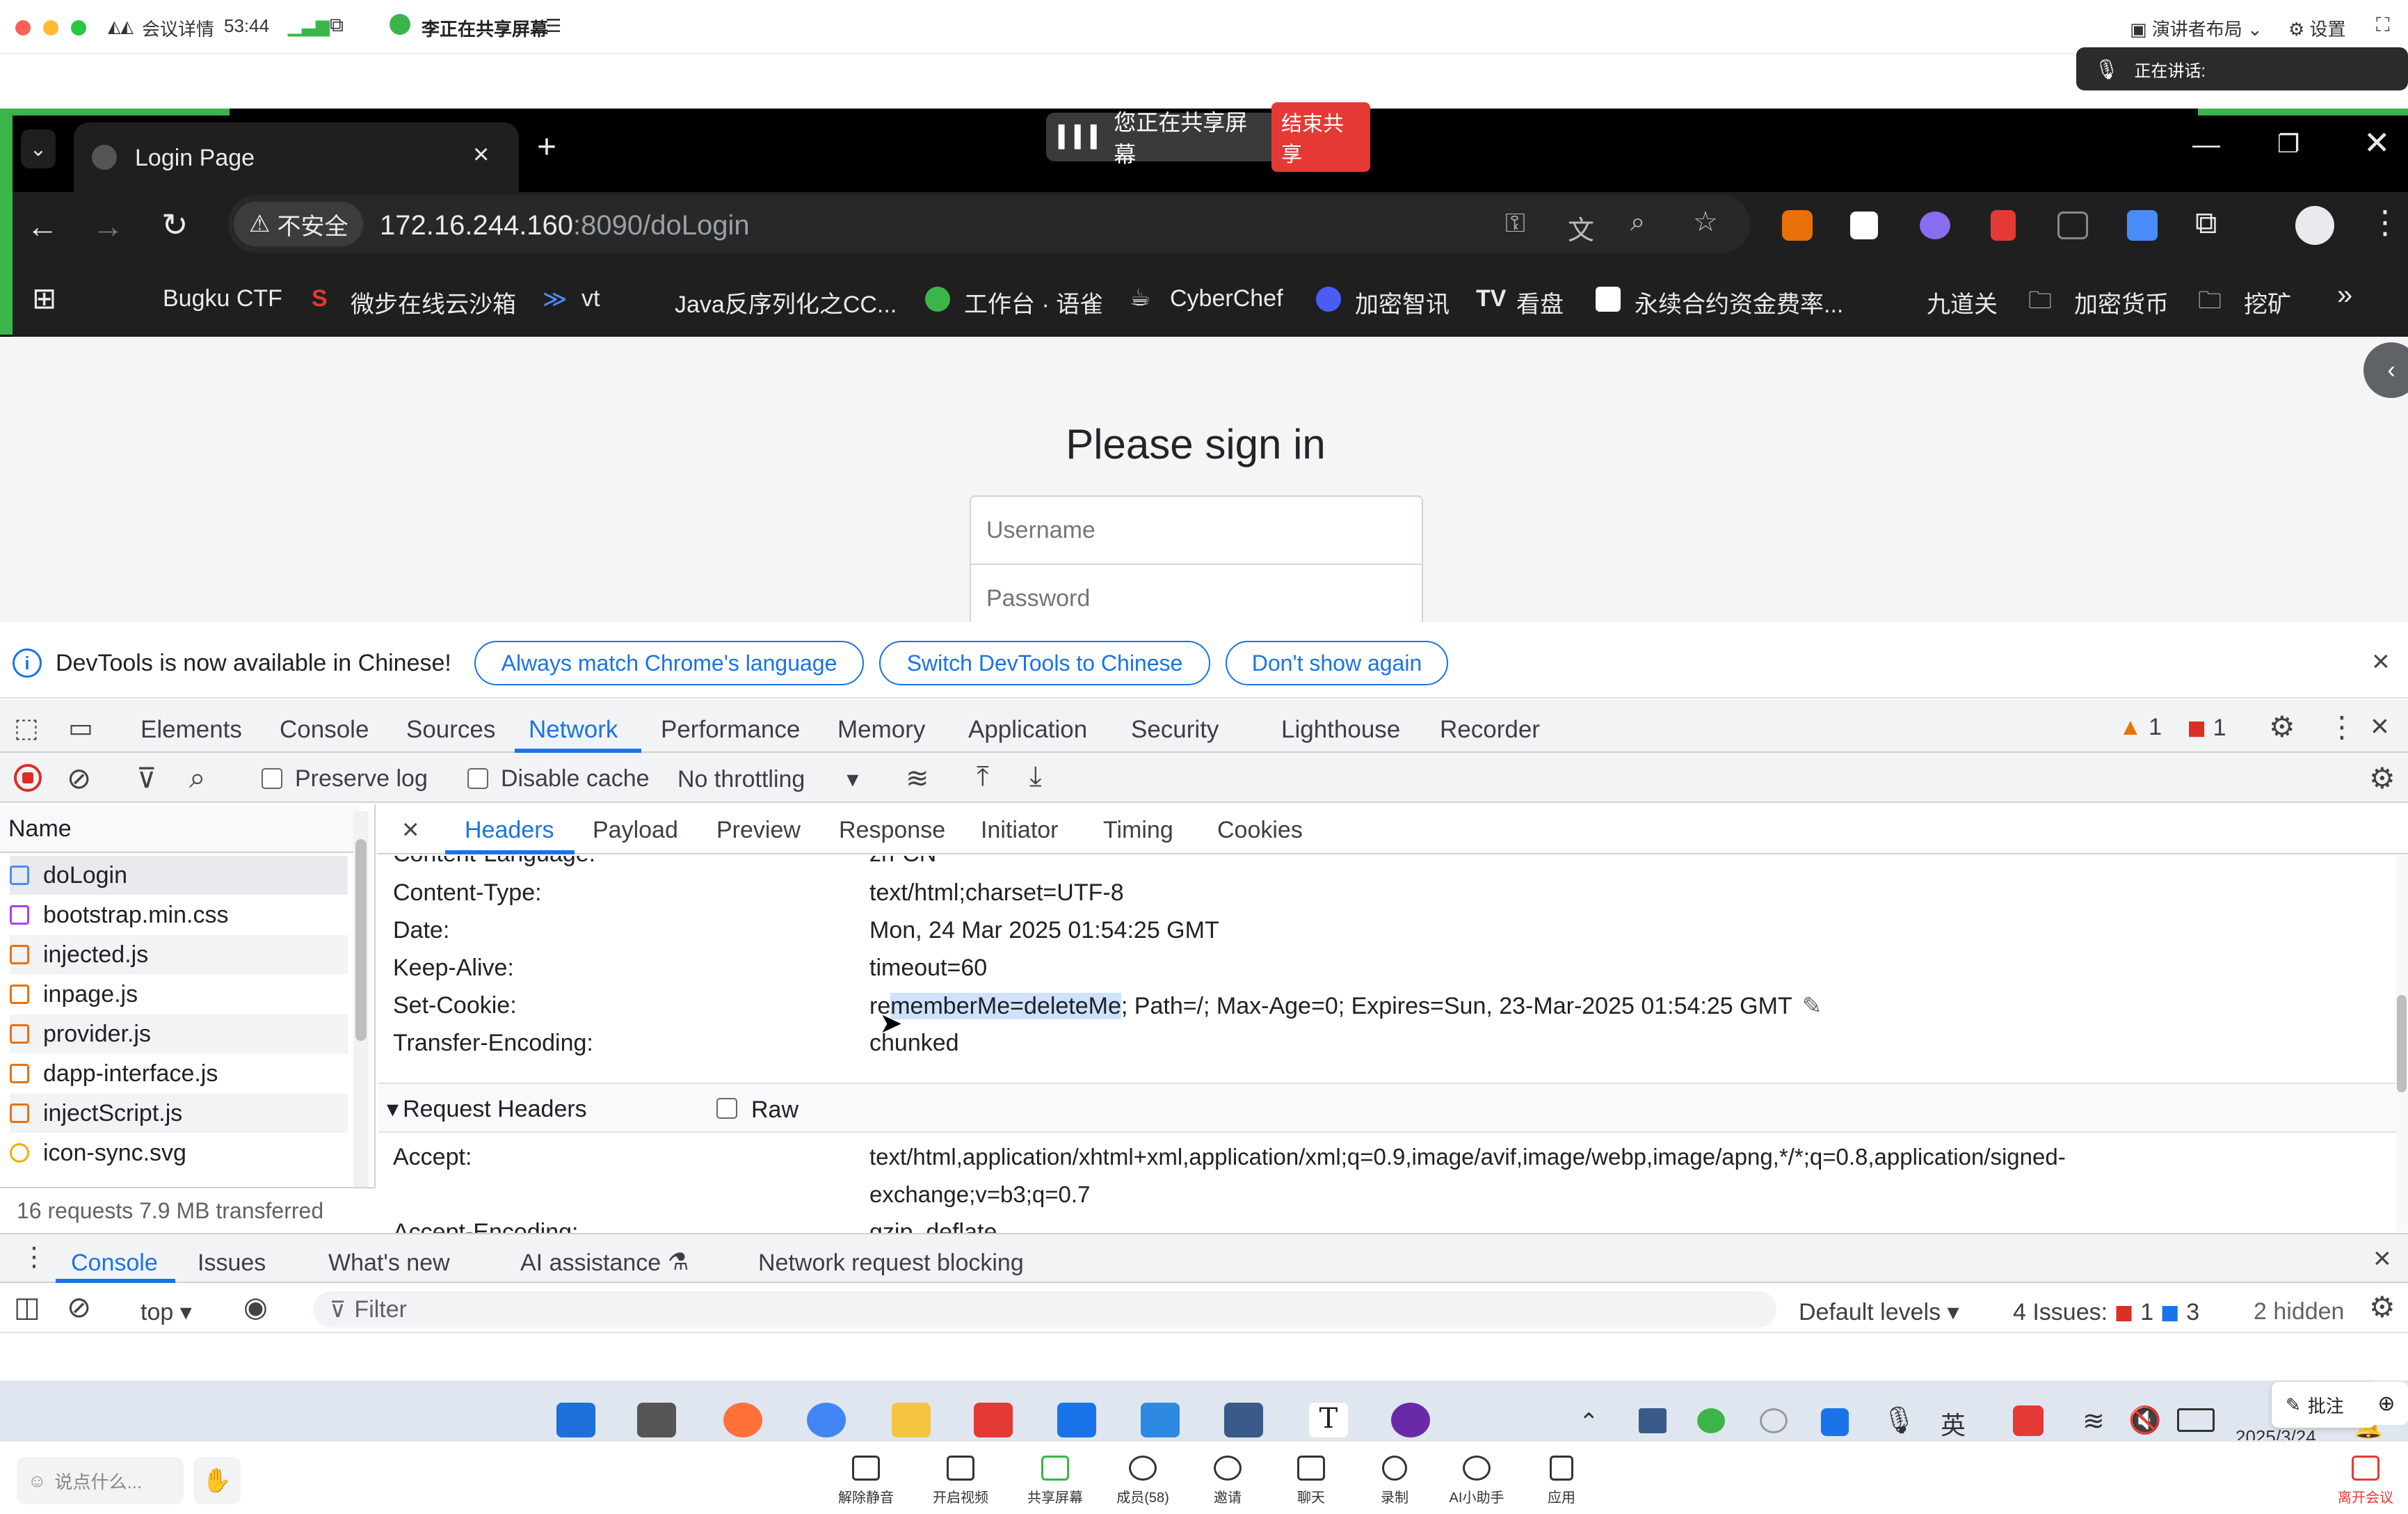 Image resolution: width=2408 pixels, height=1514 pixels. I want to click on extensions-puzzle-icon: ⧉, so click(2206, 224).